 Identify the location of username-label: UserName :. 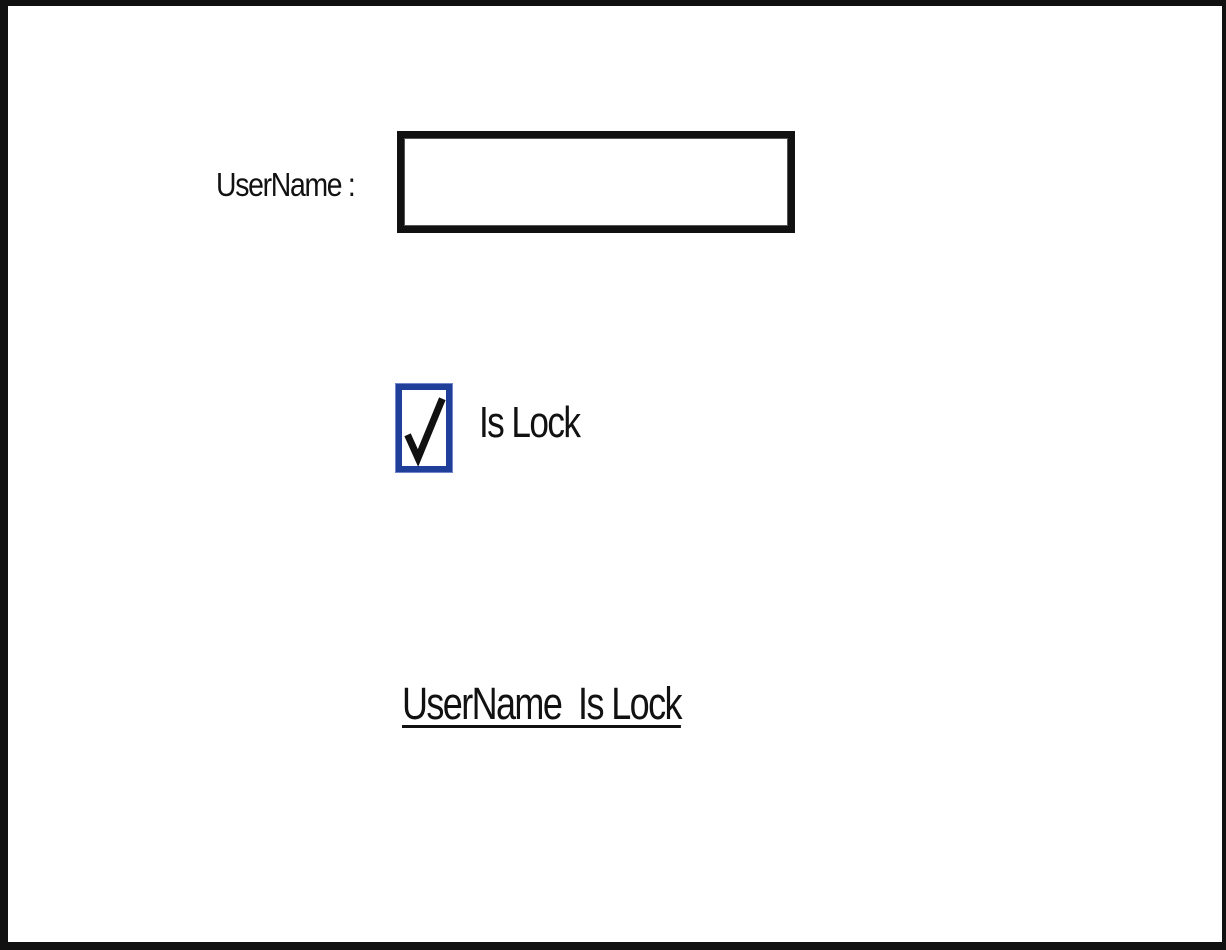
(286, 184).